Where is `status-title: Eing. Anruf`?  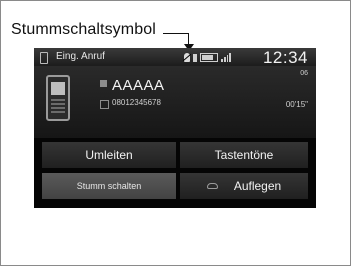
status-title: Eing. Anruf is located at coordinates (80, 56).